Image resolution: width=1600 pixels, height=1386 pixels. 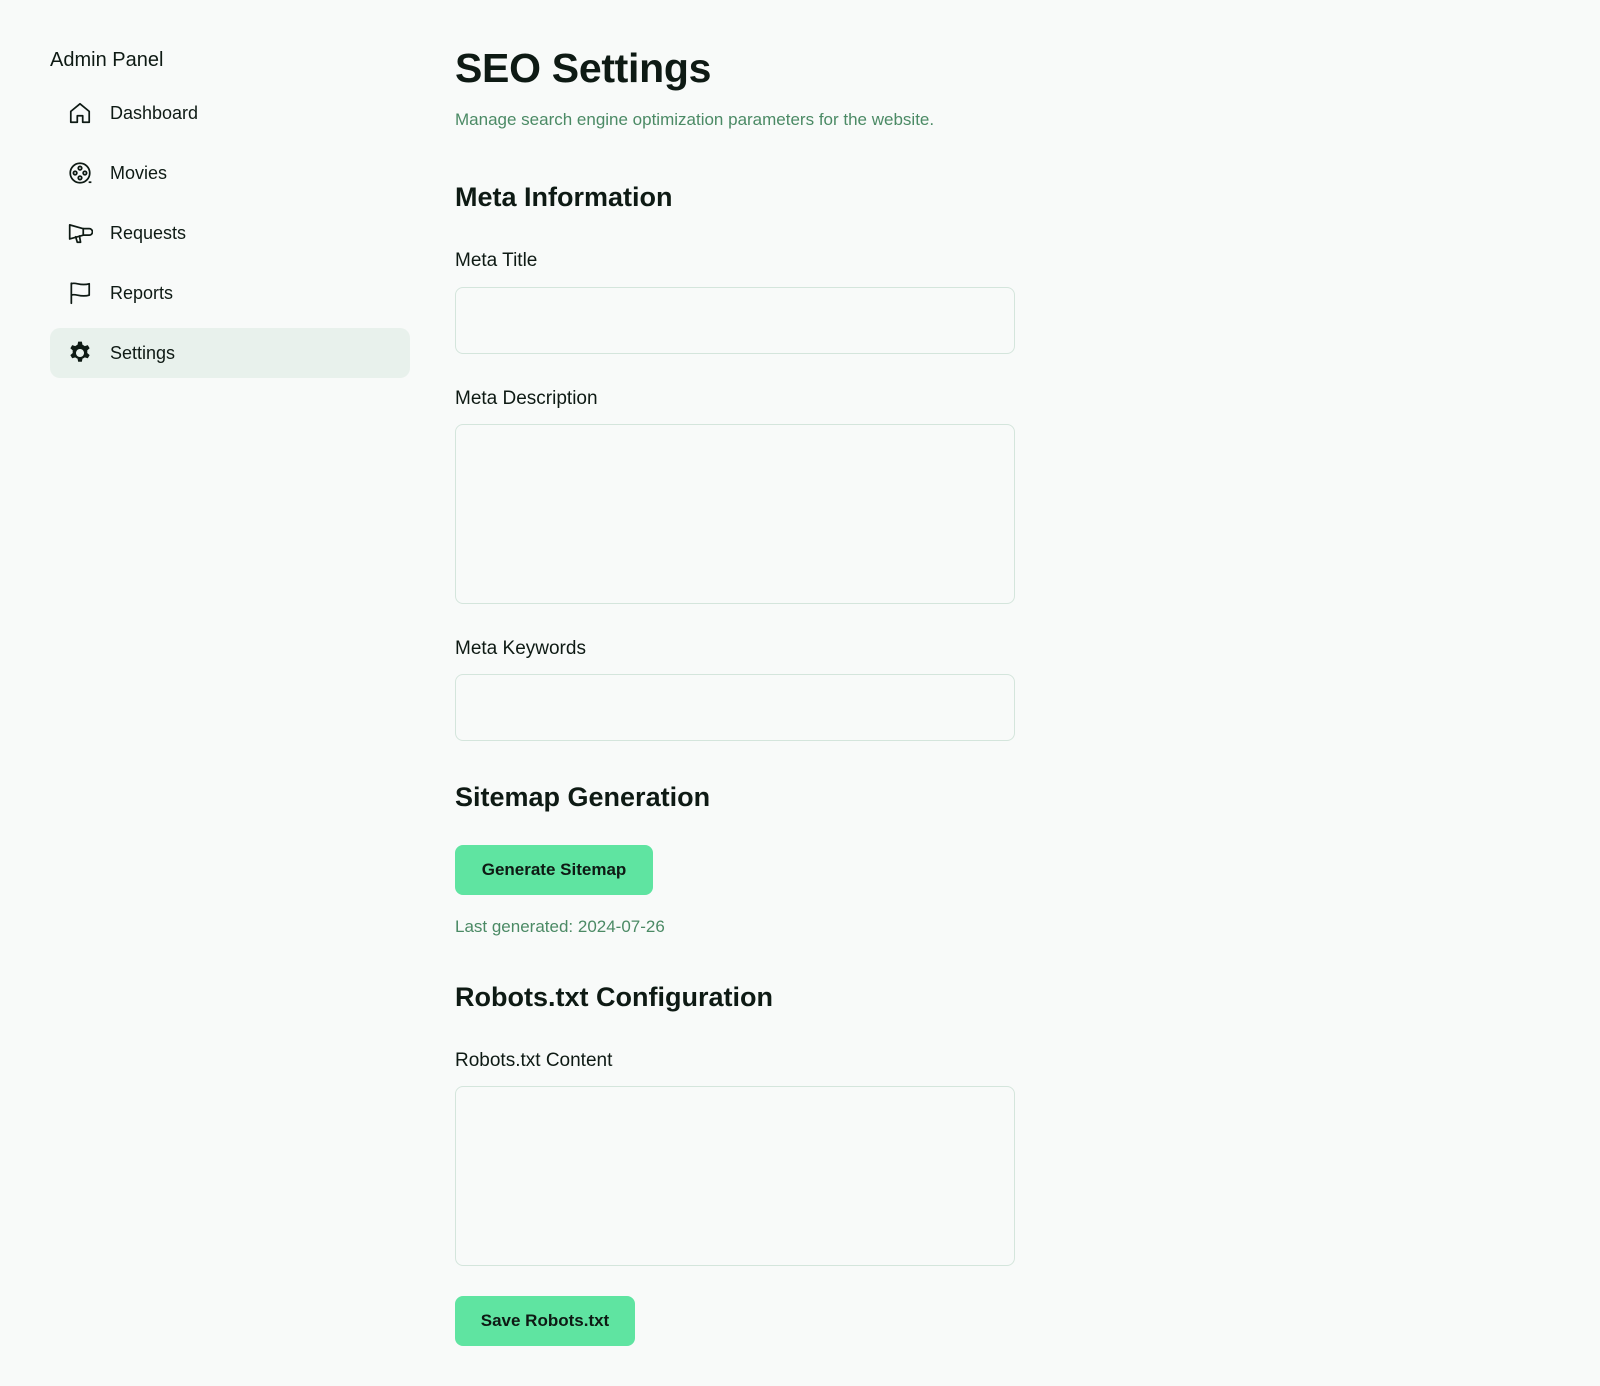 What do you see at coordinates (80, 353) in the screenshot?
I see `gear-icon` at bounding box center [80, 353].